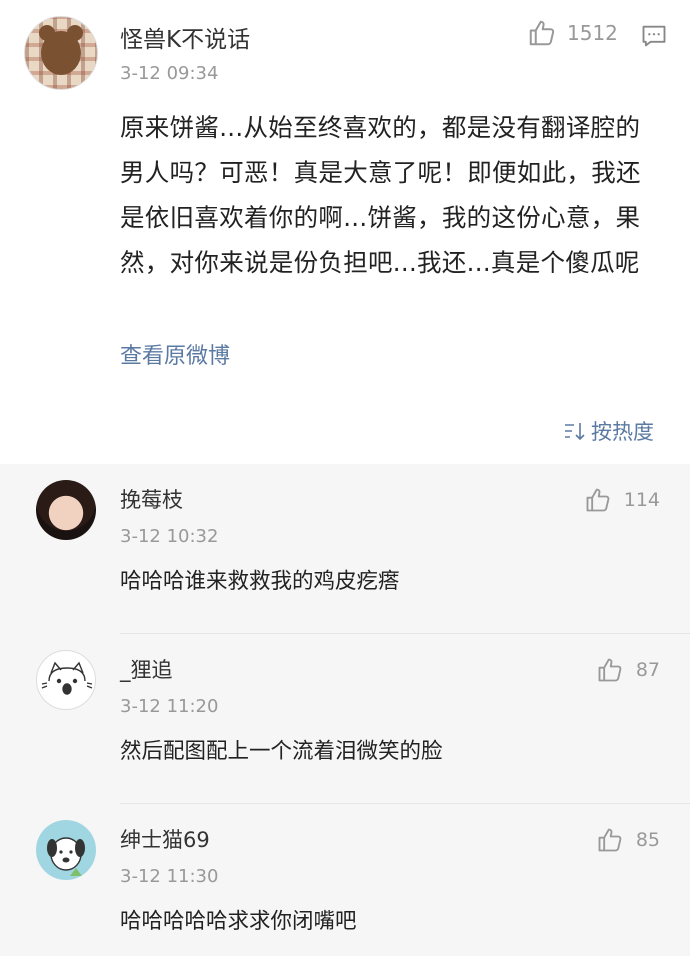 The image size is (690, 974). Describe the element at coordinates (575, 432) in the screenshot. I see `sort-icon` at that location.